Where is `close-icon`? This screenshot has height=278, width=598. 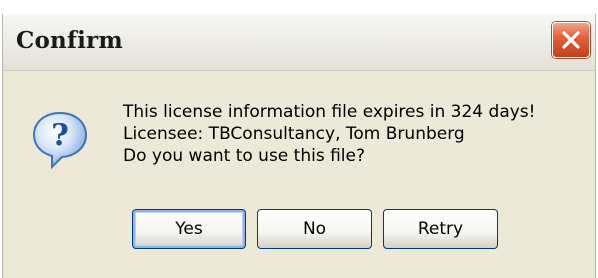
close-icon is located at coordinates (571, 40).